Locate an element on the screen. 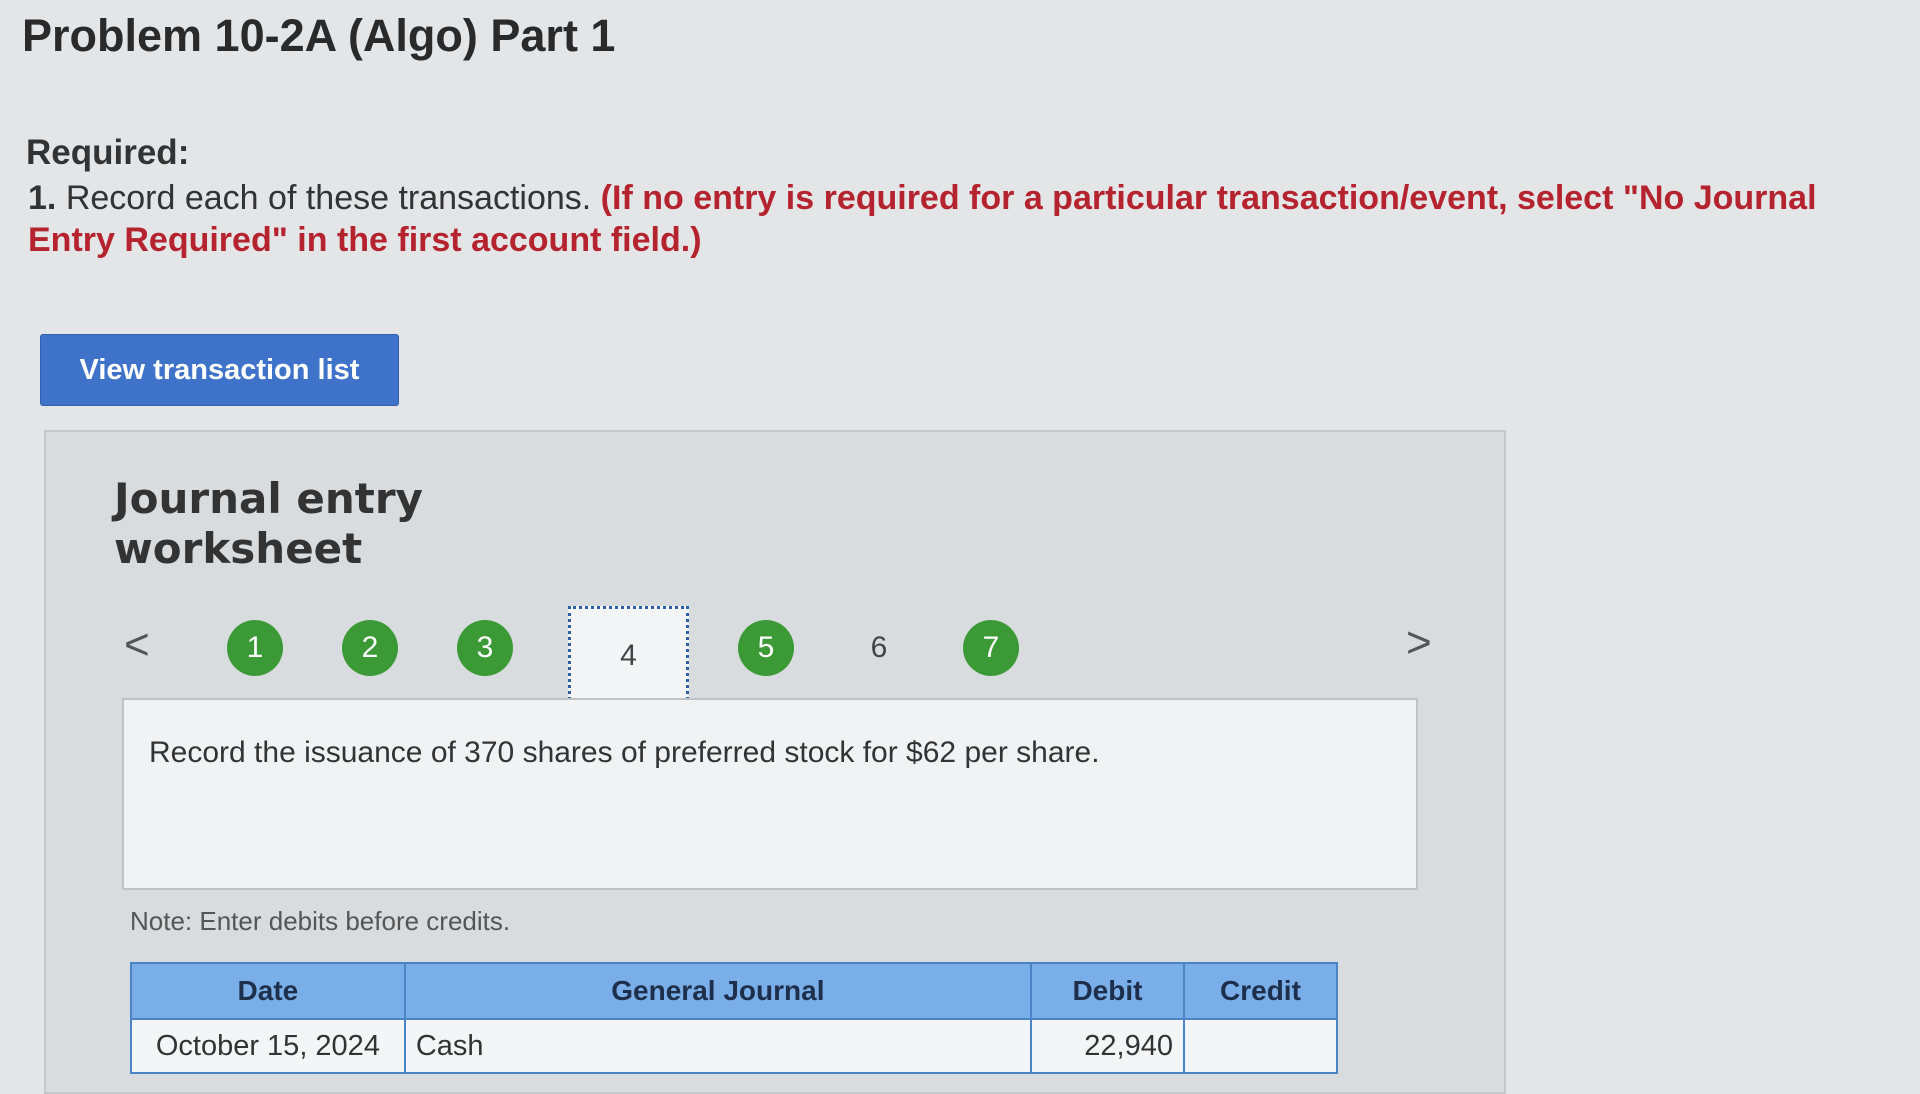  worksheet-title-line2: worksheet is located at coordinates (238, 548).